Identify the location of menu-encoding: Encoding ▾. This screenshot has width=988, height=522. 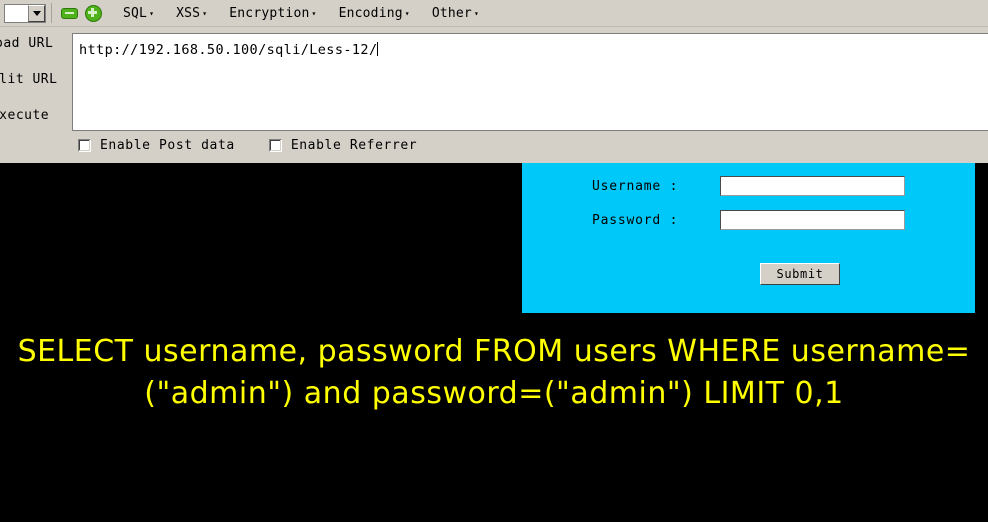
(374, 13).